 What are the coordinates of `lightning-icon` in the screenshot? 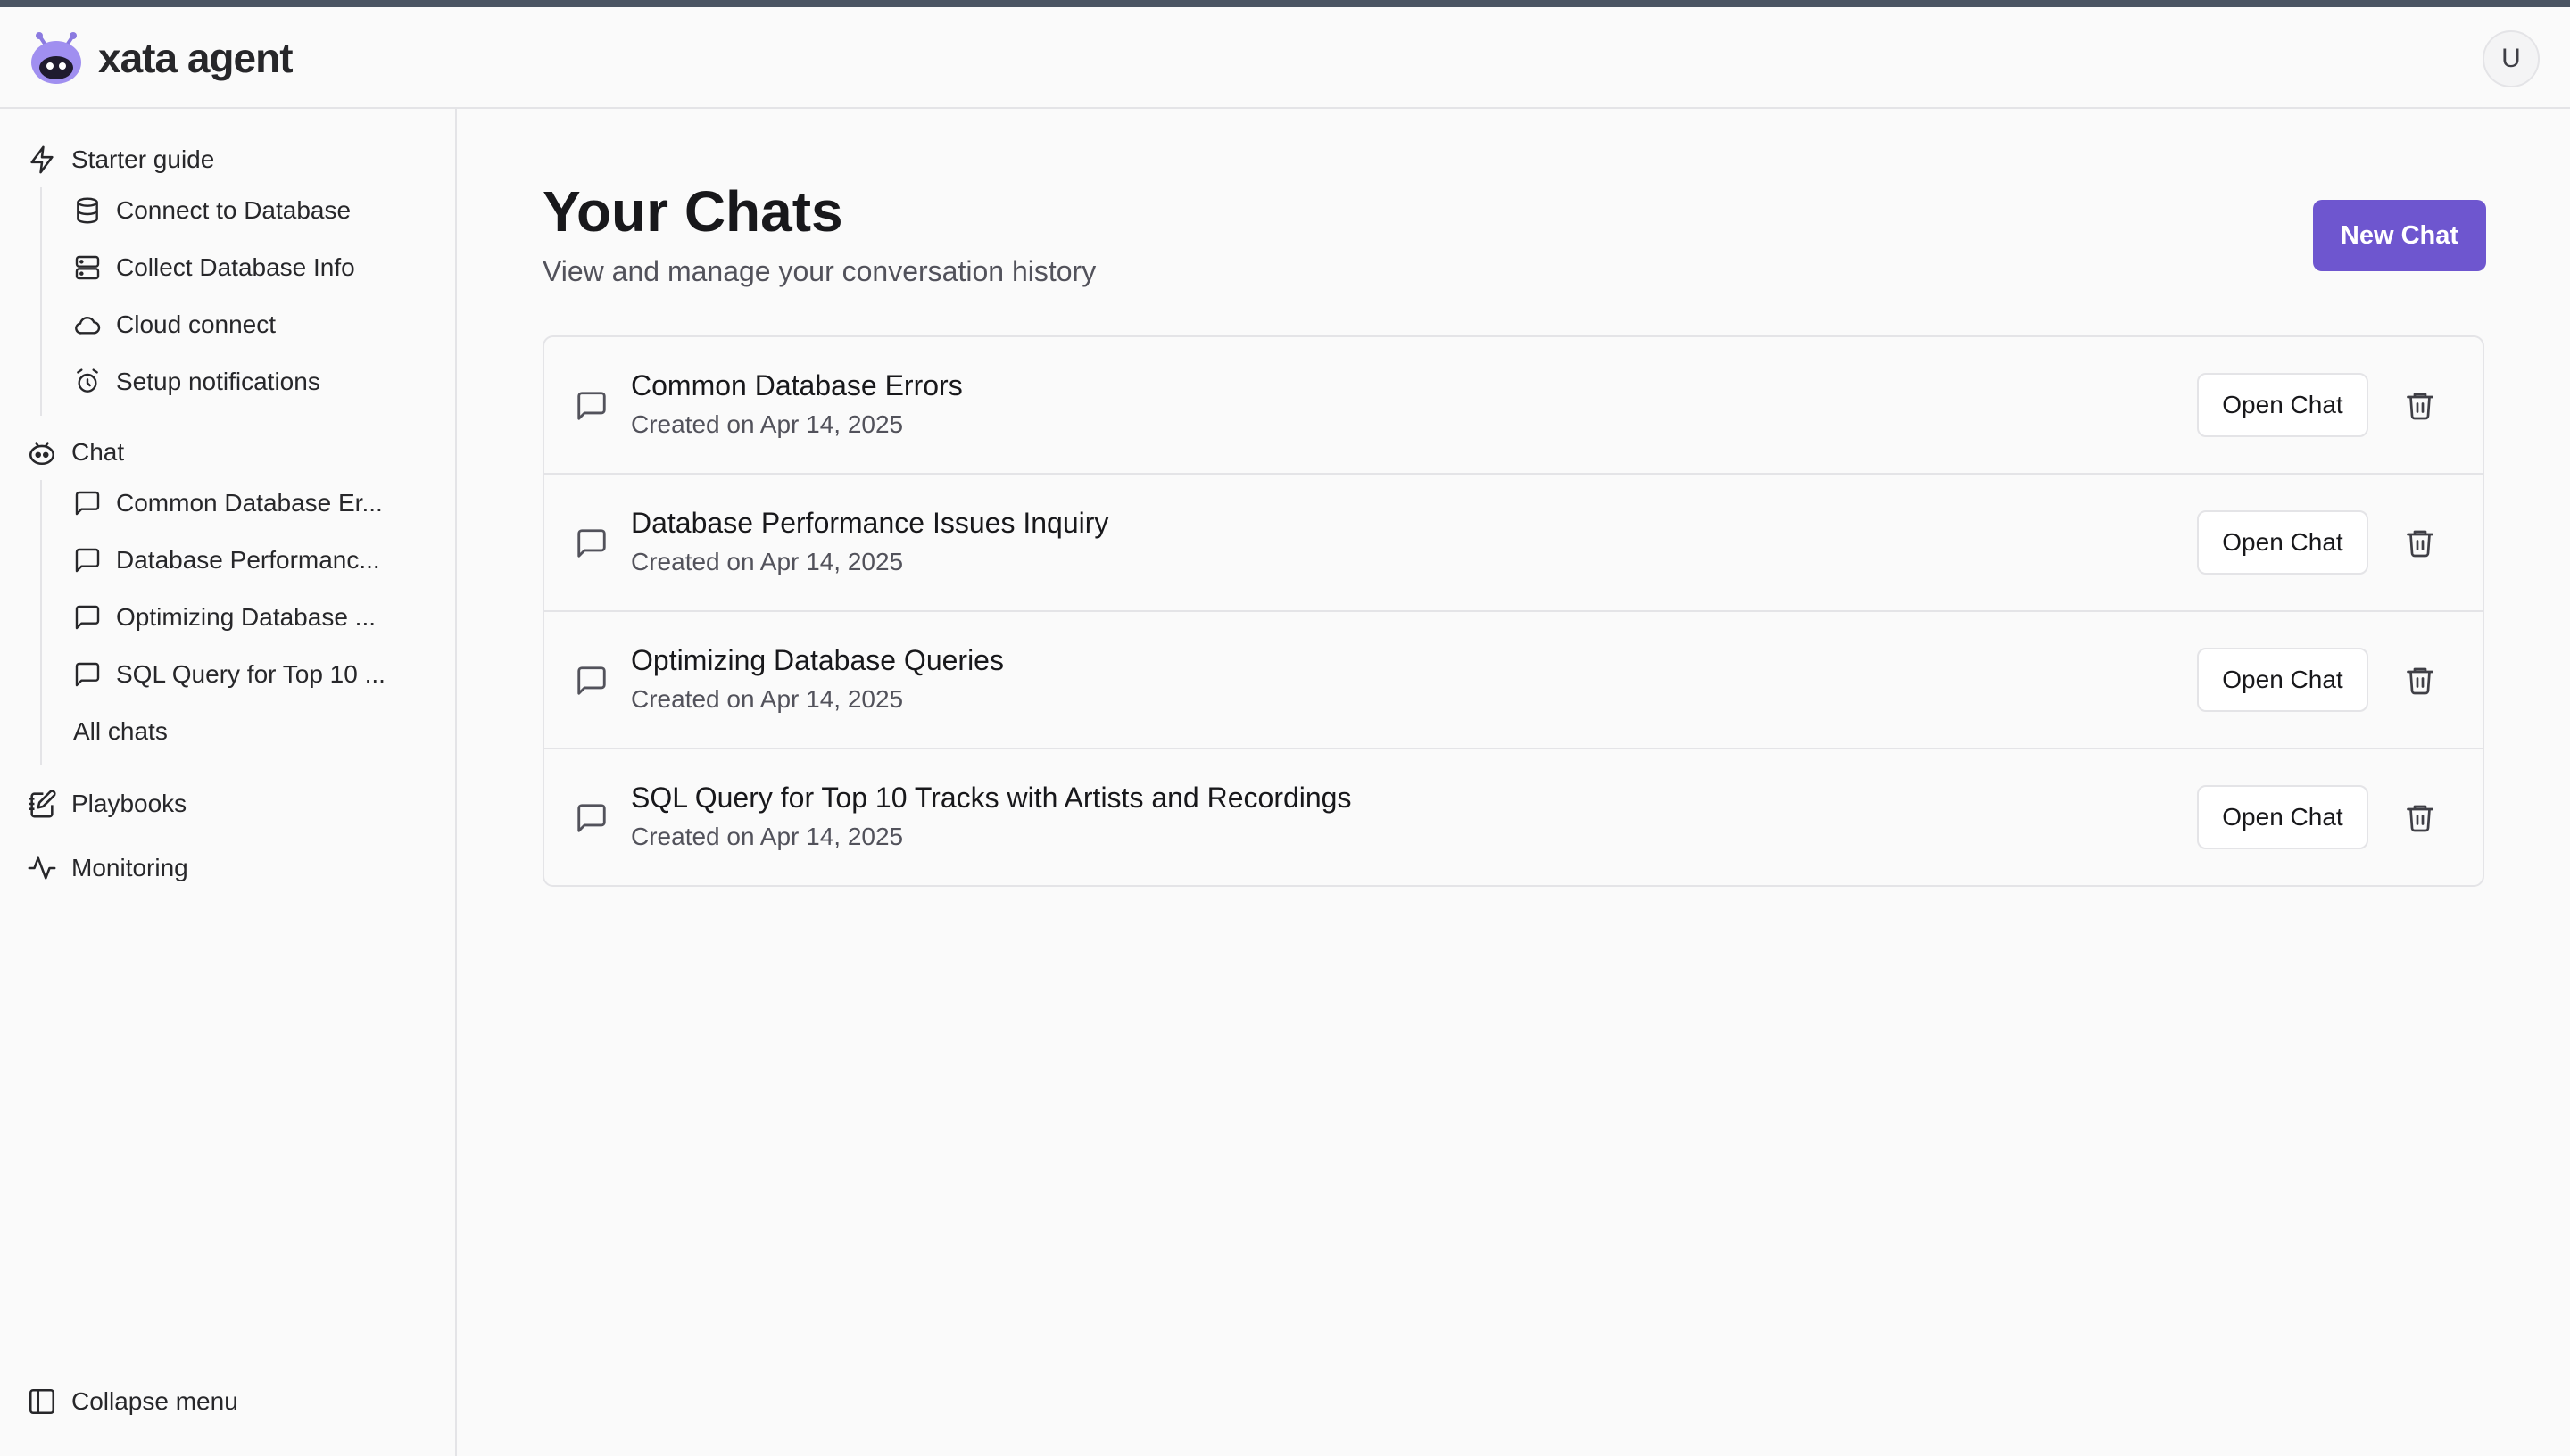 It's located at (42, 160).